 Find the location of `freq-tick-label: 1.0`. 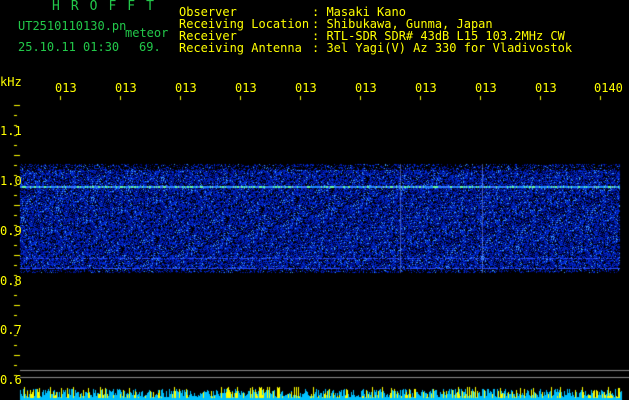

freq-tick-label: 1.0 is located at coordinates (11, 181).